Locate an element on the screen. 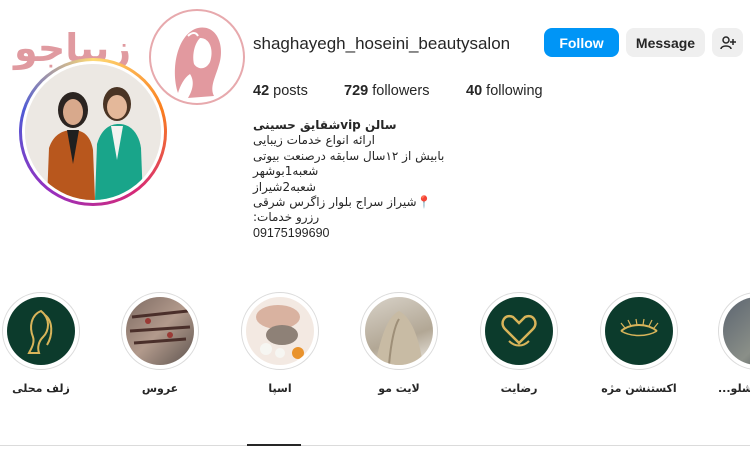 The width and height of the screenshot is (750, 450). story-highlight: رضایت is located at coordinates (519, 343).